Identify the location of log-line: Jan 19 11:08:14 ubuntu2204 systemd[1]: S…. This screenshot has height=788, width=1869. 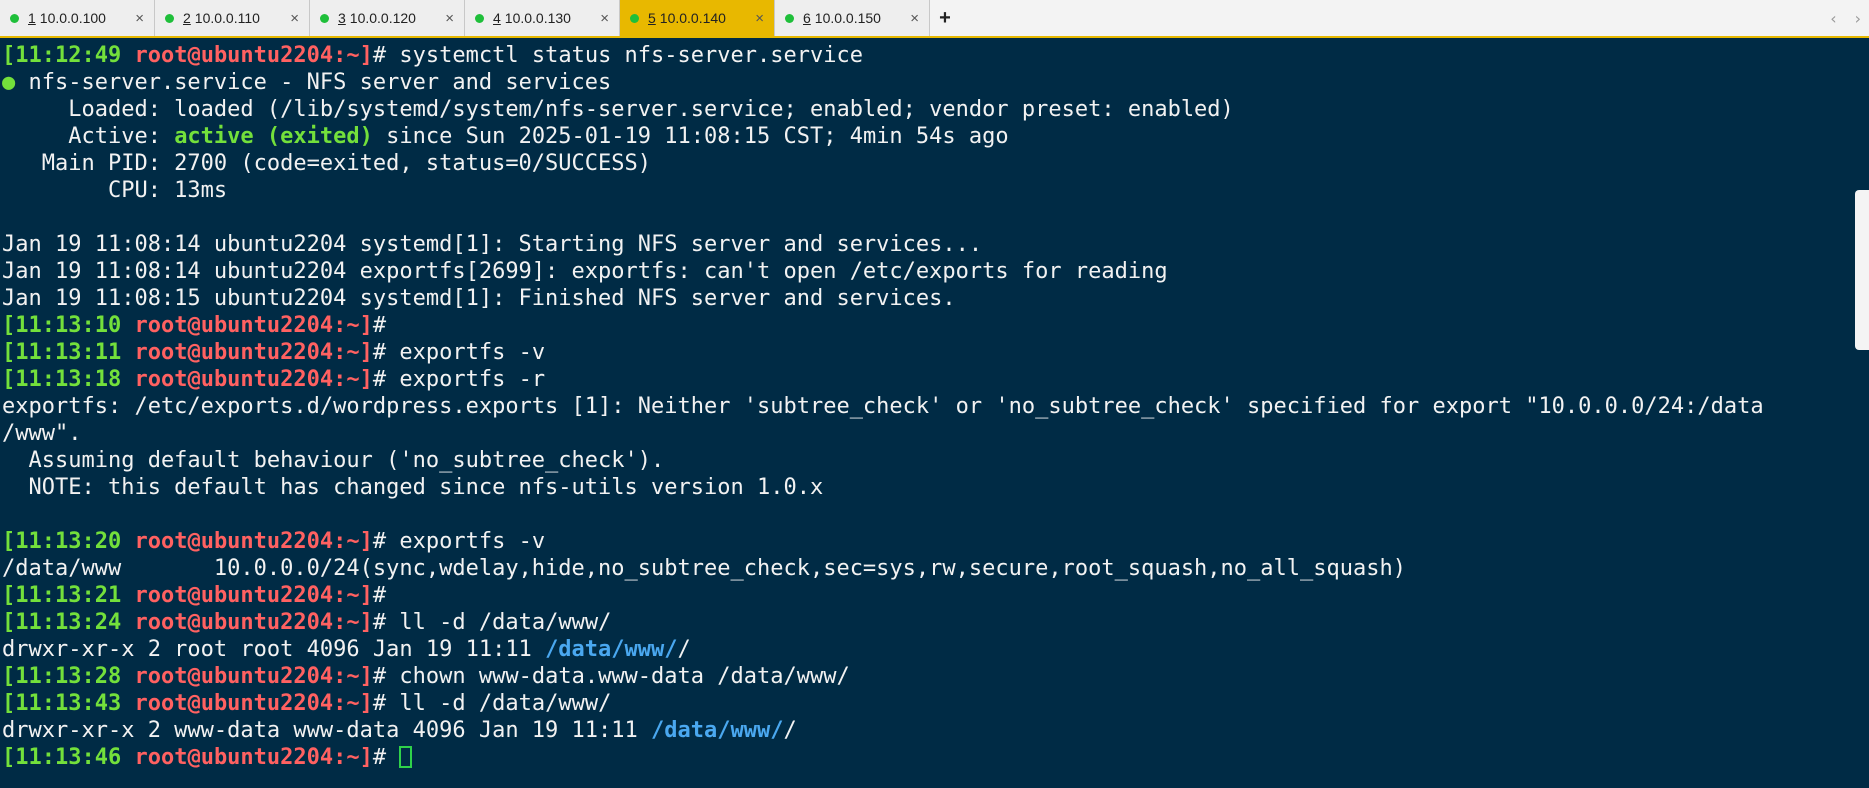
(492, 244).